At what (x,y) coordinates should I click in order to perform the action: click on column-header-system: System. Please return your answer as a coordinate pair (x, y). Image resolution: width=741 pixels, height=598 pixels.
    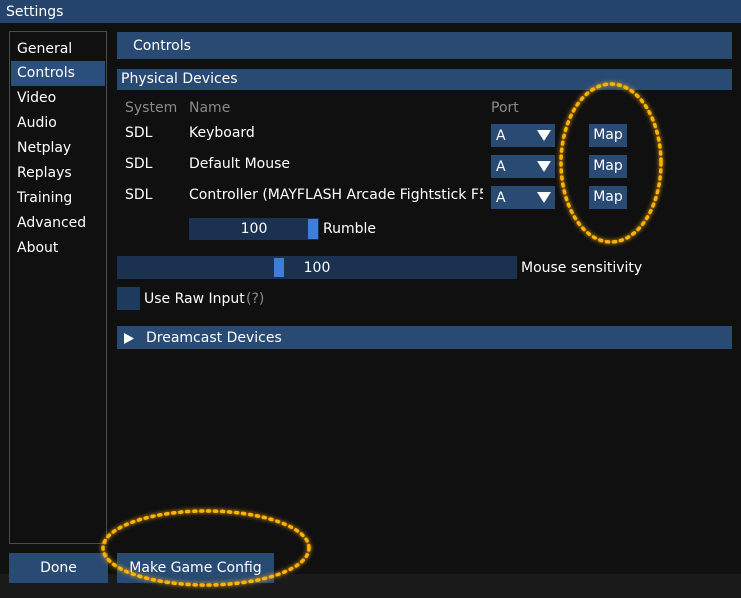
    Looking at the image, I should click on (151, 108).